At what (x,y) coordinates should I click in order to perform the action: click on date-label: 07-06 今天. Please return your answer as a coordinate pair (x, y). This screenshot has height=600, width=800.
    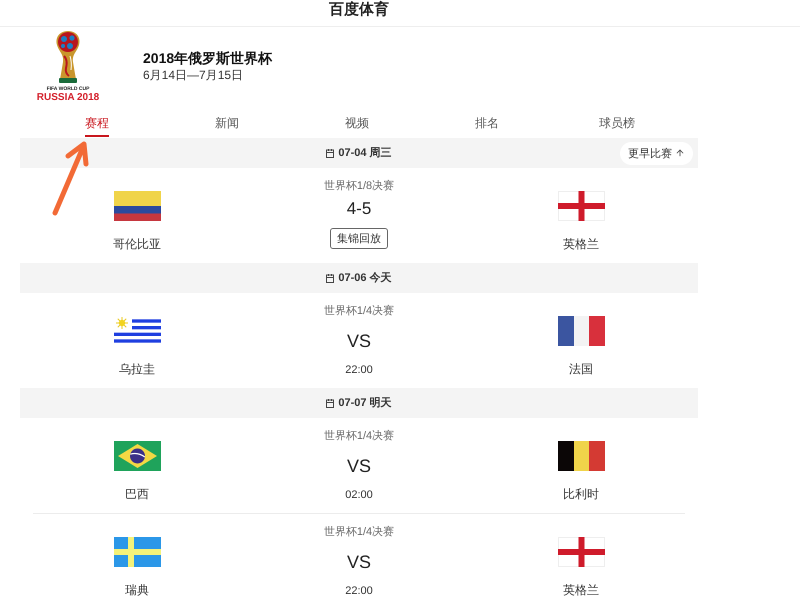
    Looking at the image, I should click on (365, 278).